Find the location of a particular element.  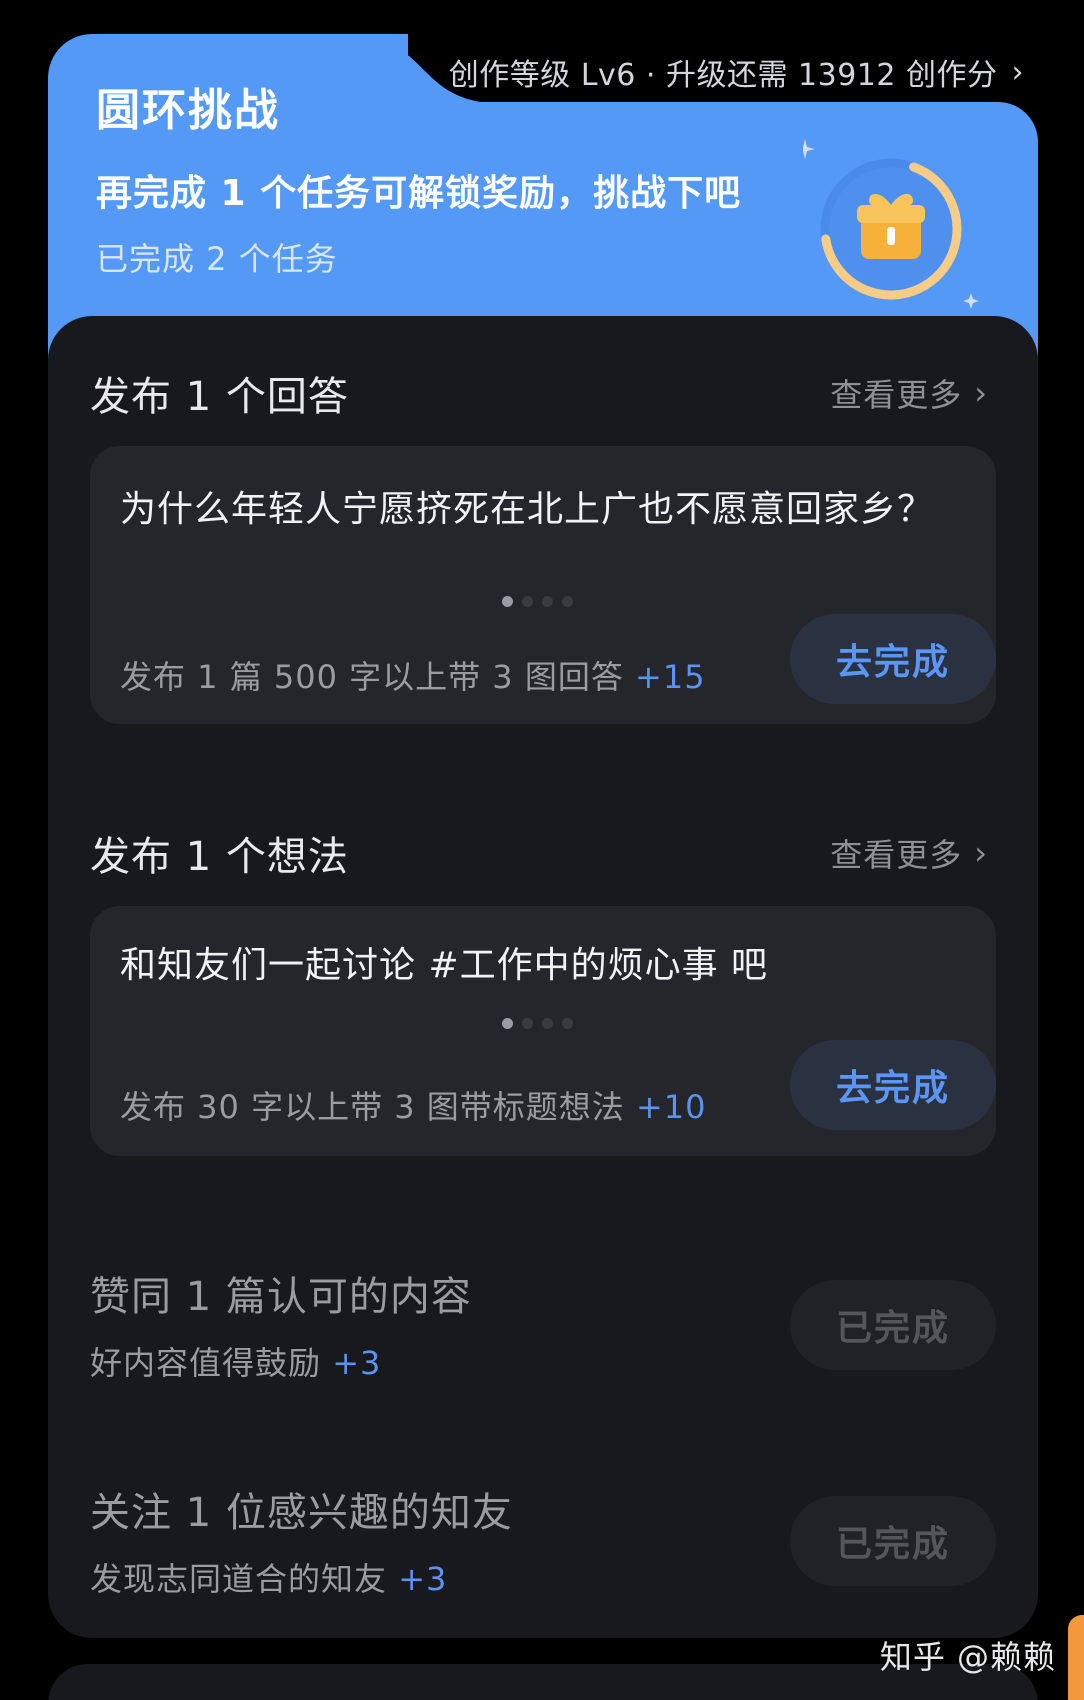

points-badge: +15 is located at coordinates (670, 677).